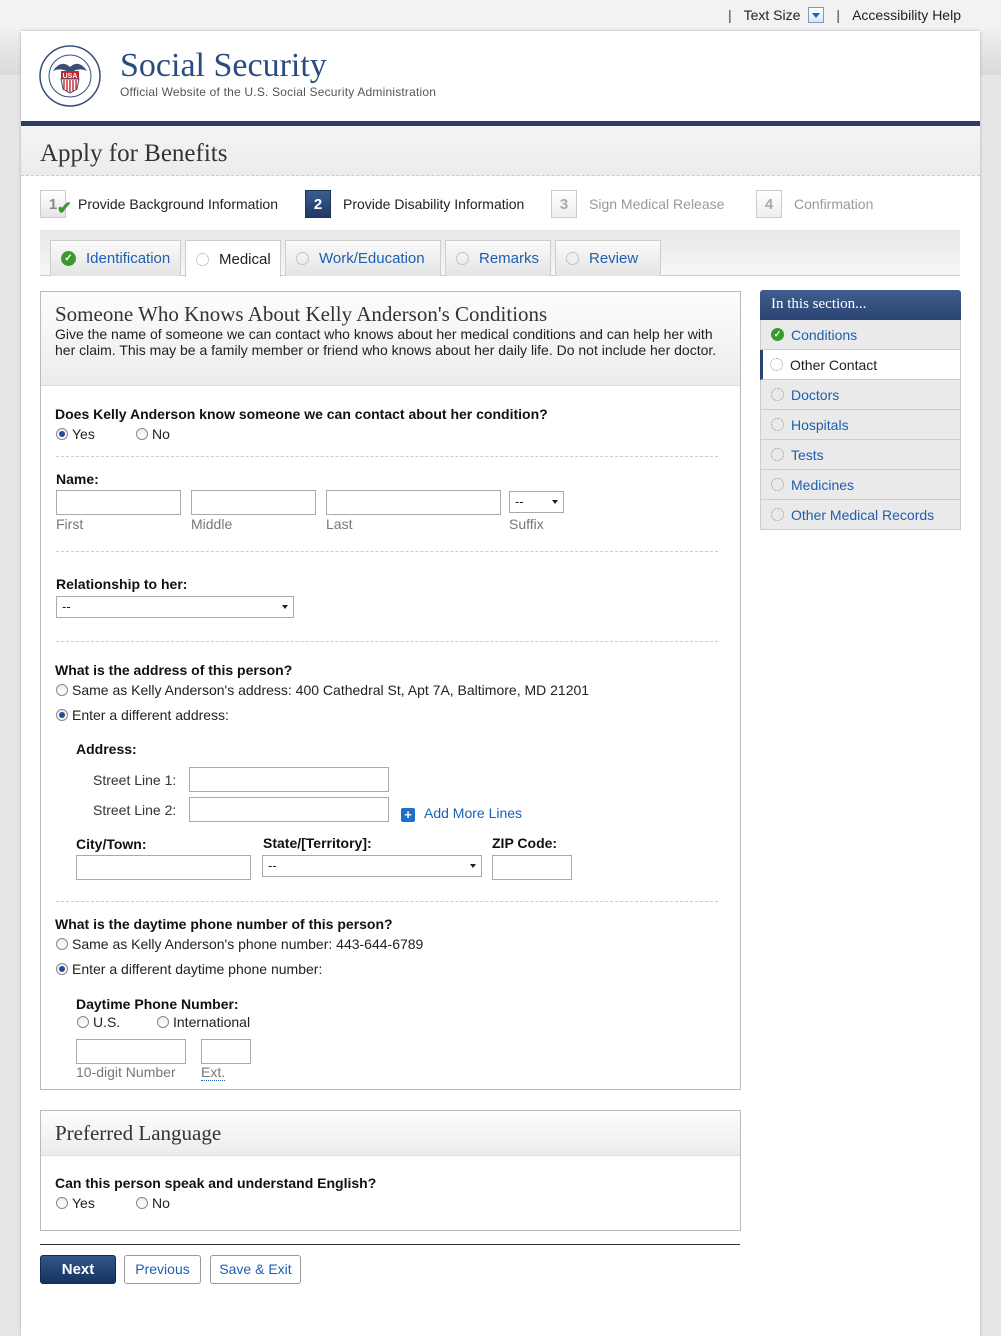 The width and height of the screenshot is (1001, 1336). I want to click on address-different-option: Enter a different address:, so click(142, 715).